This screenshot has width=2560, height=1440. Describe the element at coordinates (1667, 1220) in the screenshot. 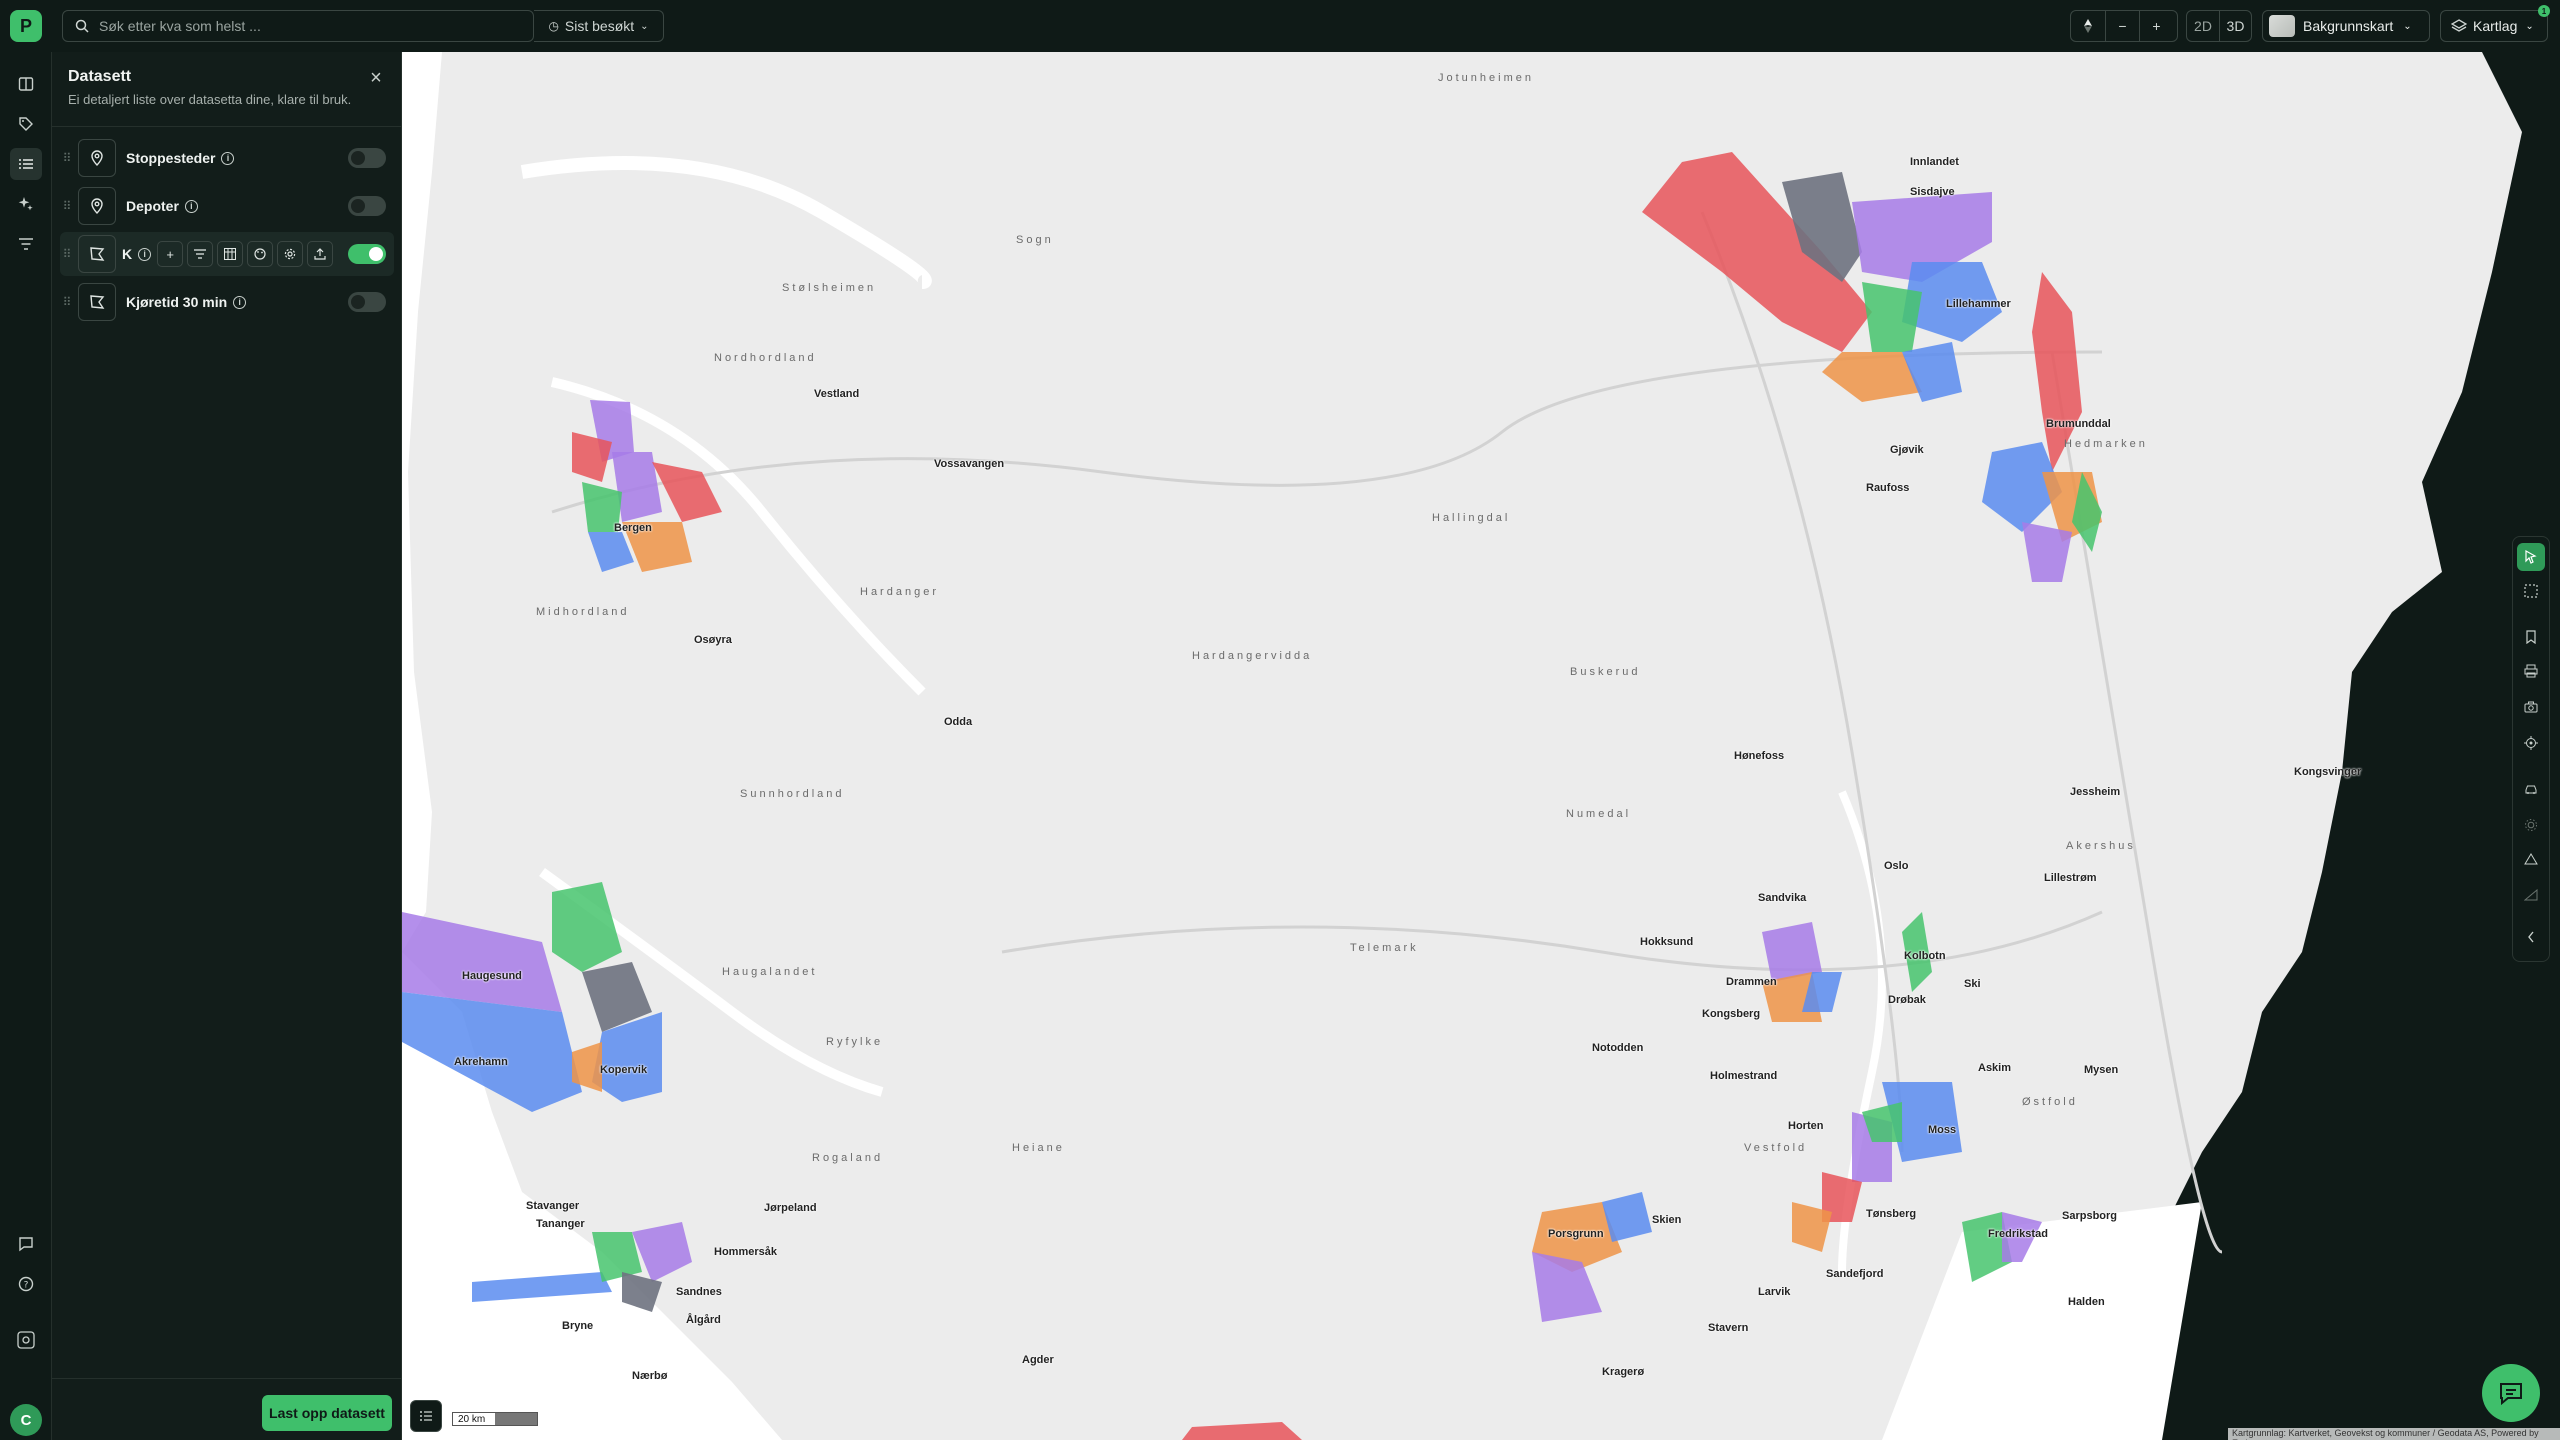

I see `place-label: Skien` at that location.